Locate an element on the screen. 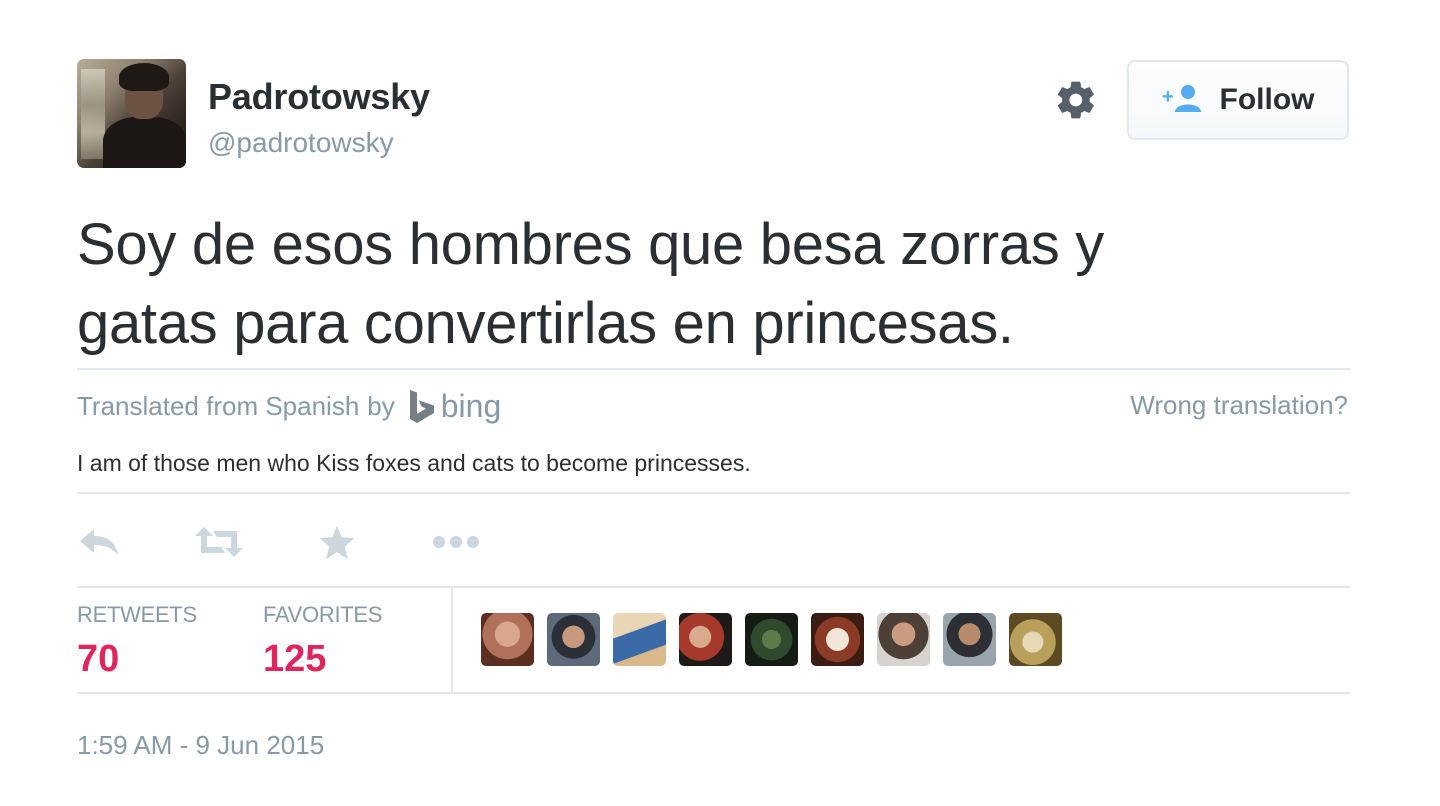 Image resolution: width=1440 pixels, height=806 pixels. favorites-stat: FAVORITES 125 is located at coordinates (322, 641).